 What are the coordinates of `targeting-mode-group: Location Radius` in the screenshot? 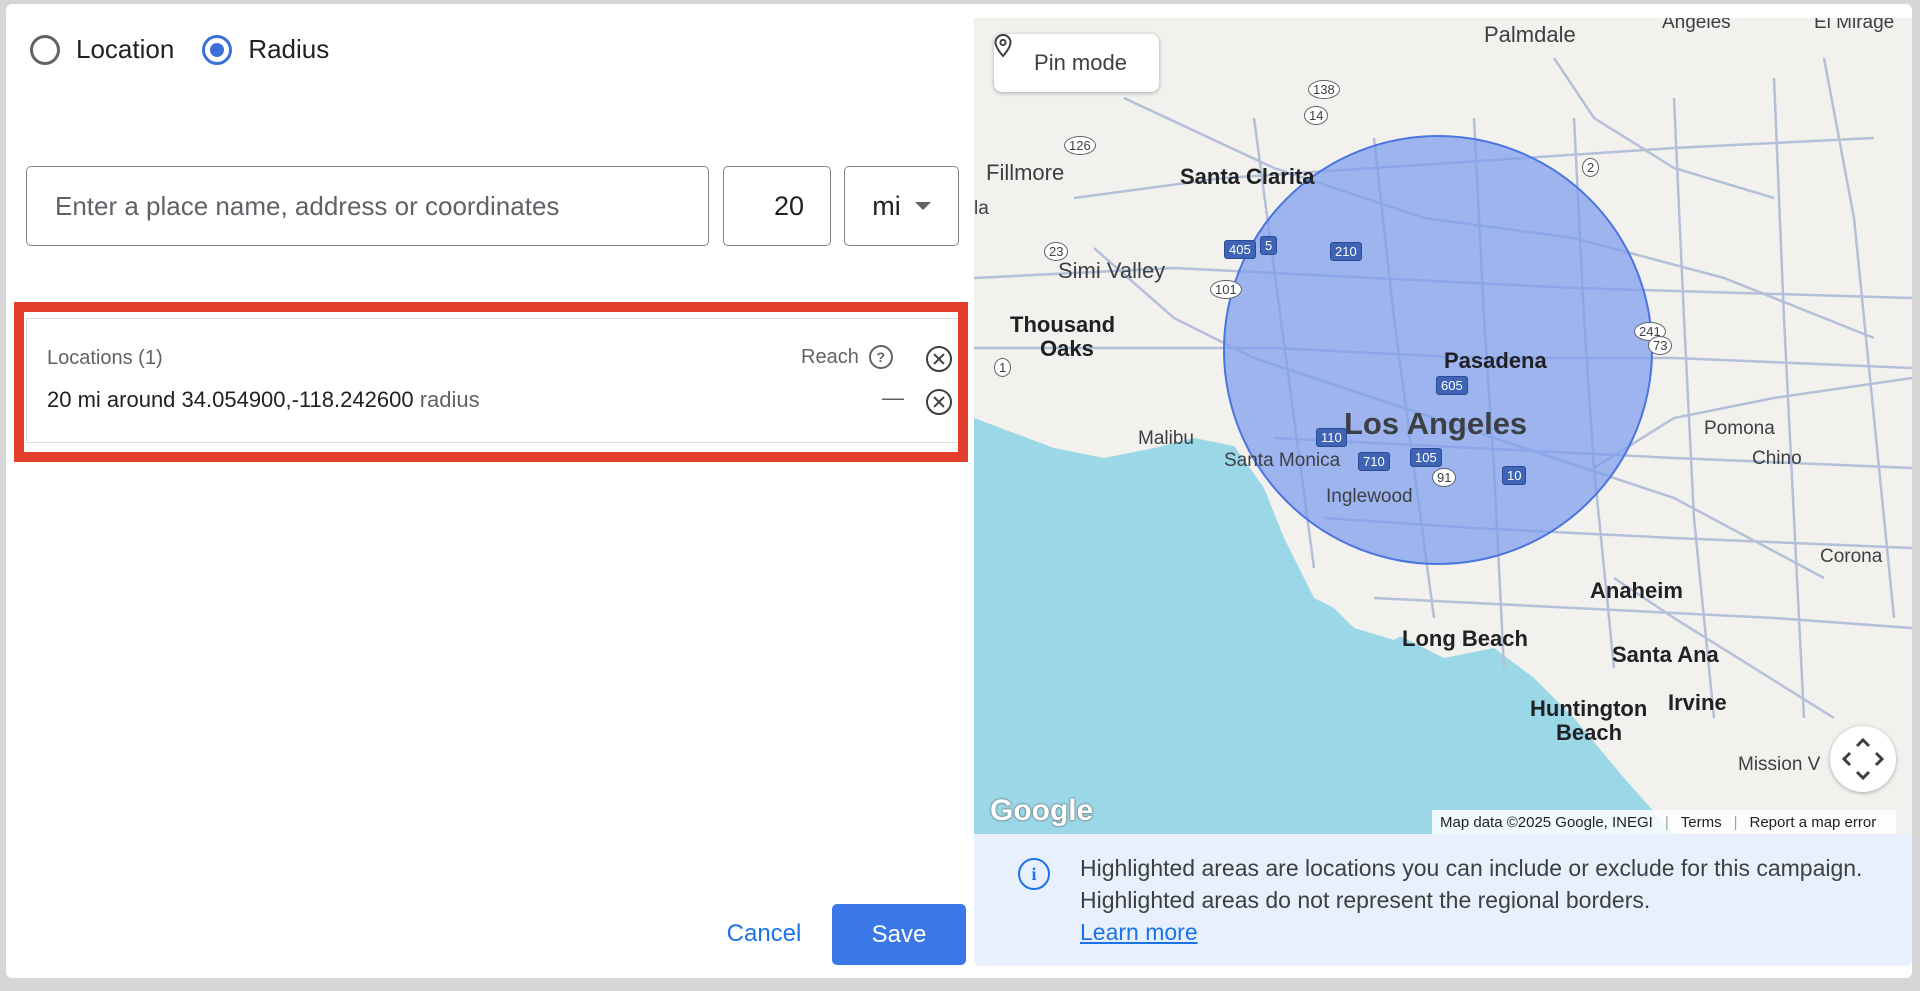 It's located at (193, 49).